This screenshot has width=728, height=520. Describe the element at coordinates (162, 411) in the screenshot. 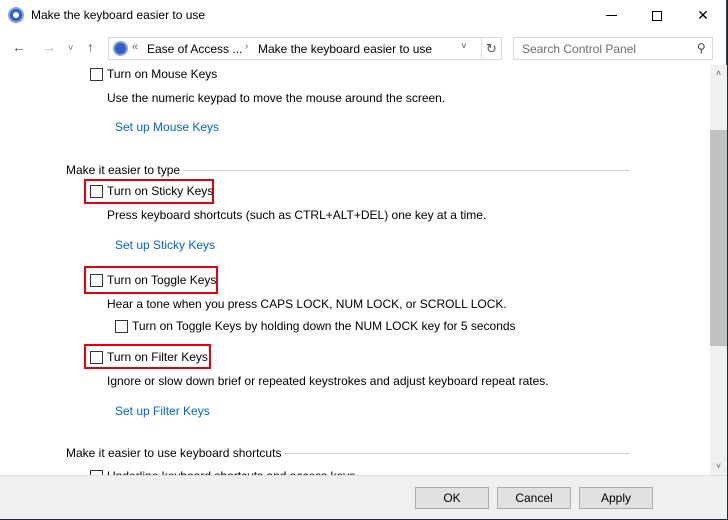

I see `setup-filter-keys-link: Set up Filter Keys` at that location.